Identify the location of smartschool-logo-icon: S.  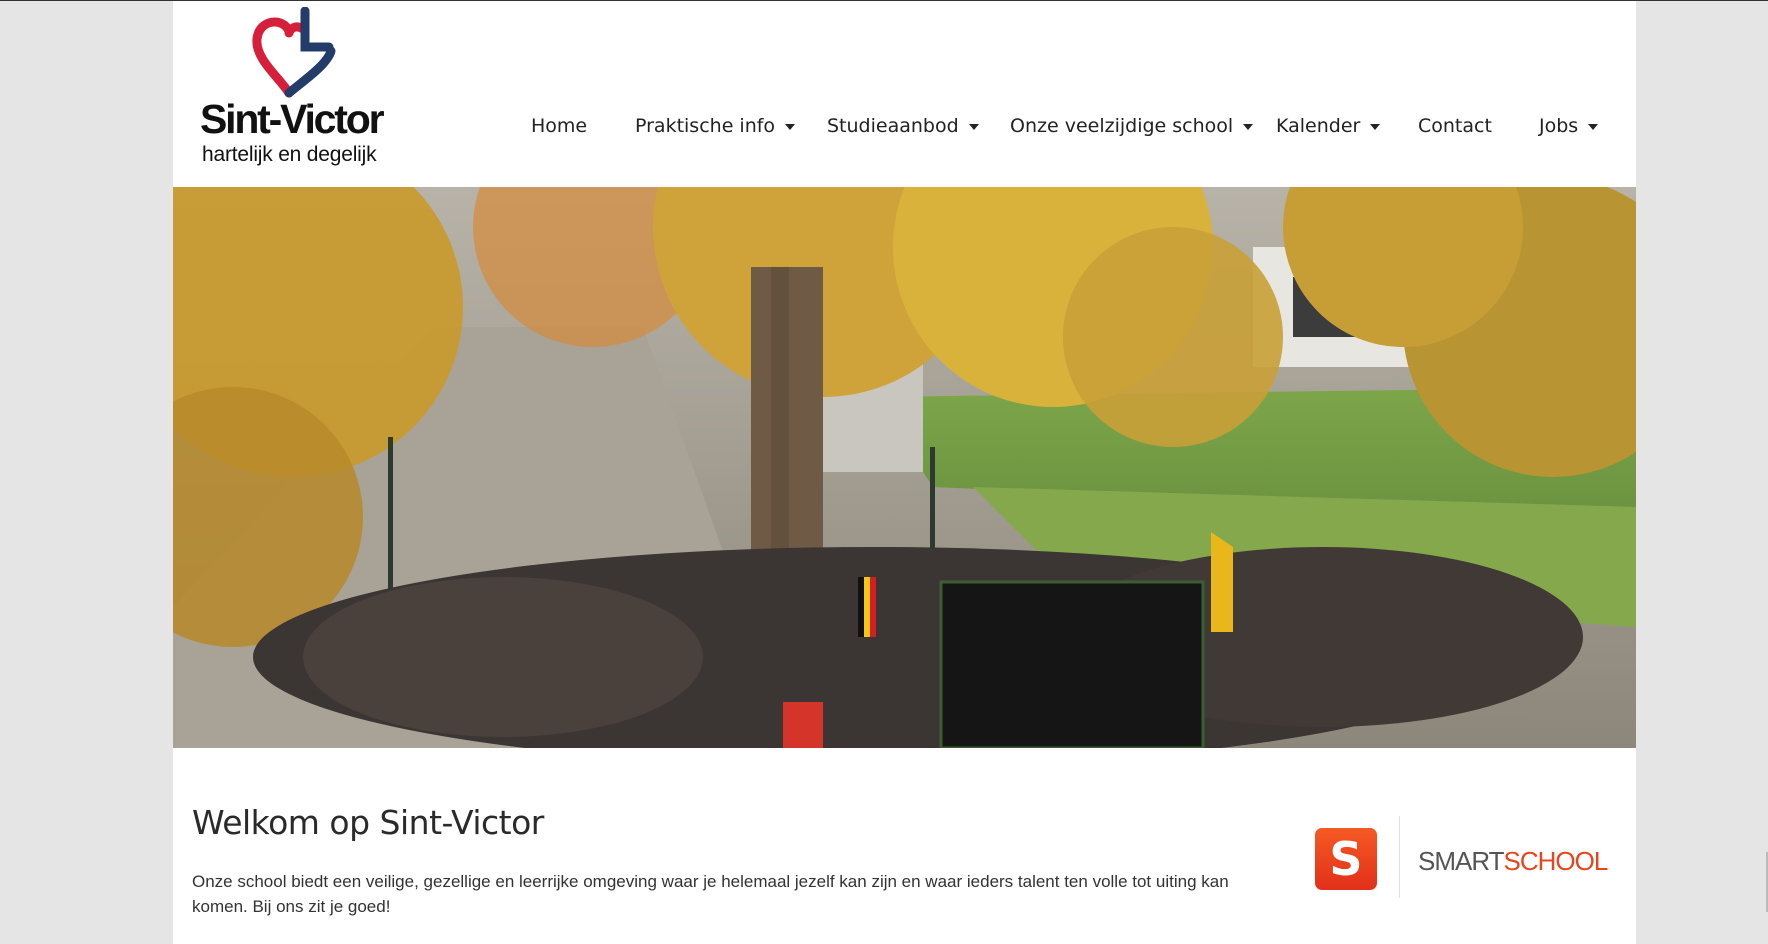
(1346, 859).